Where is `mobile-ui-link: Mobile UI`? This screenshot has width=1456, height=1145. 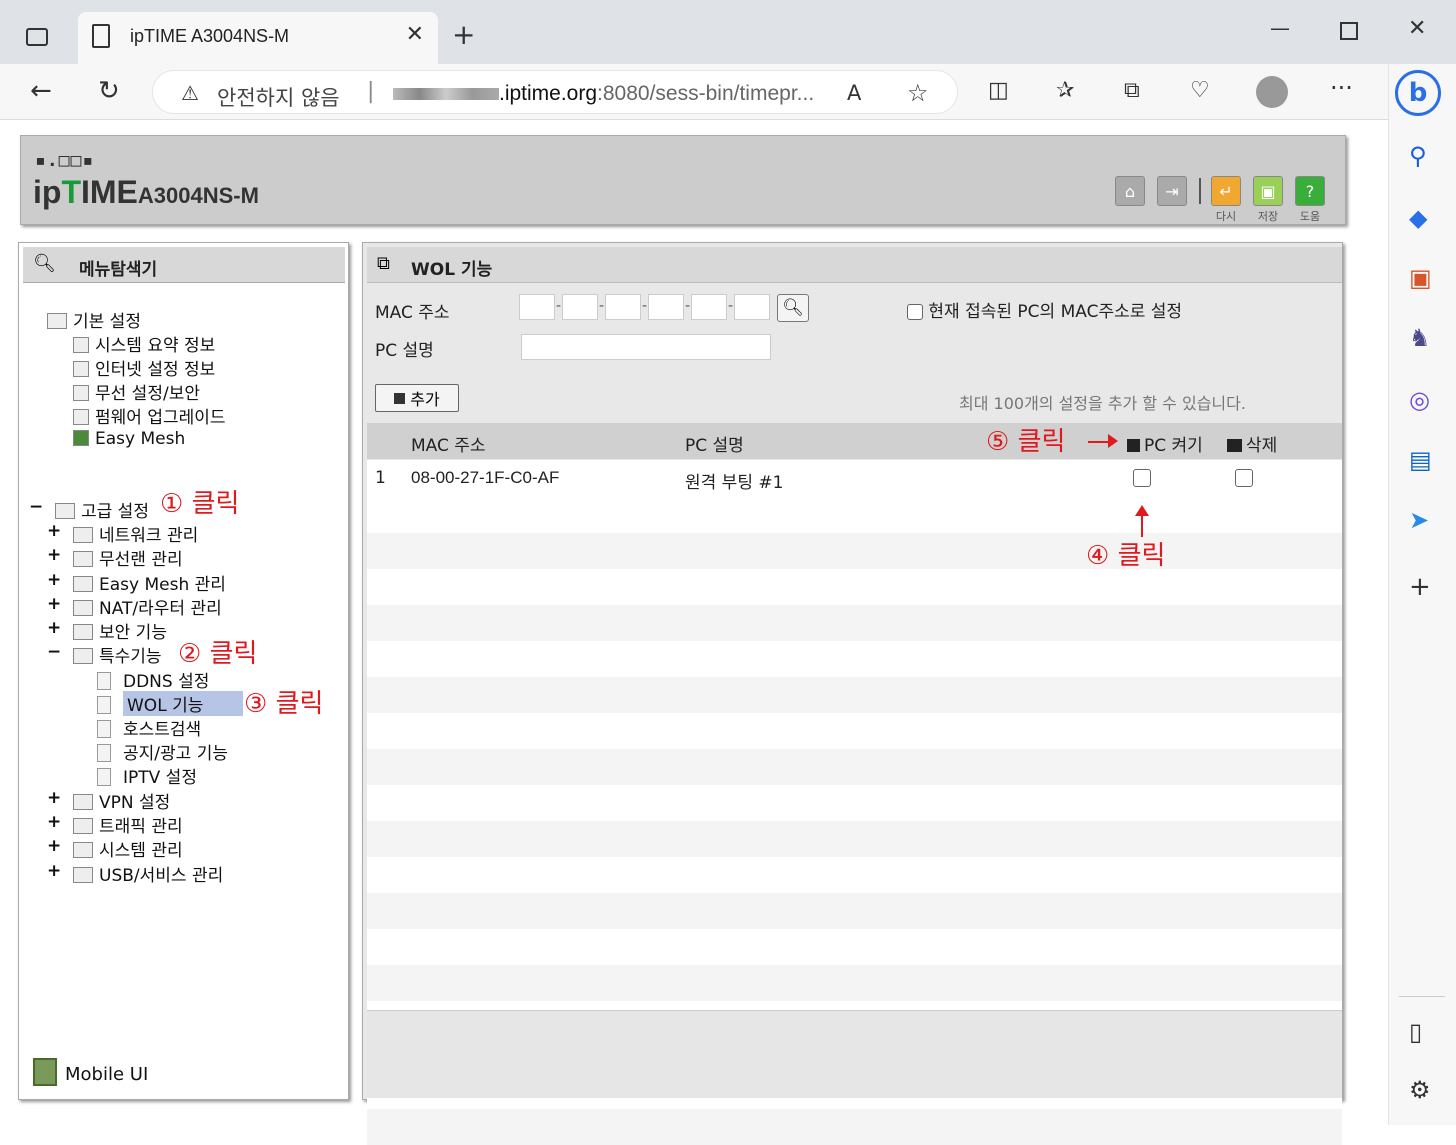
mobile-ui-link: Mobile UI is located at coordinates (90, 1072).